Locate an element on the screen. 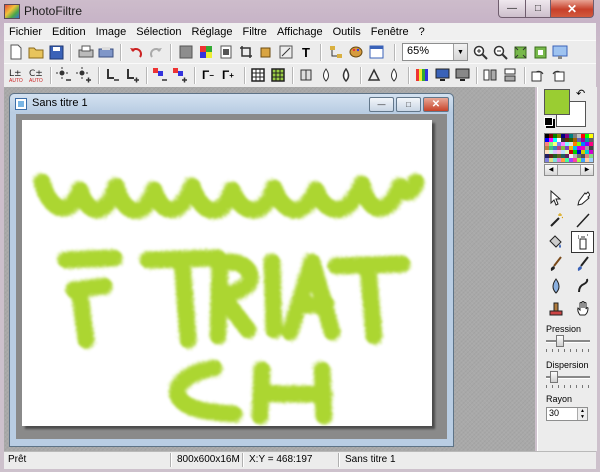 The height and width of the screenshot is (472, 600). palette-scrollbar: ◀ ▶ is located at coordinates (569, 170).